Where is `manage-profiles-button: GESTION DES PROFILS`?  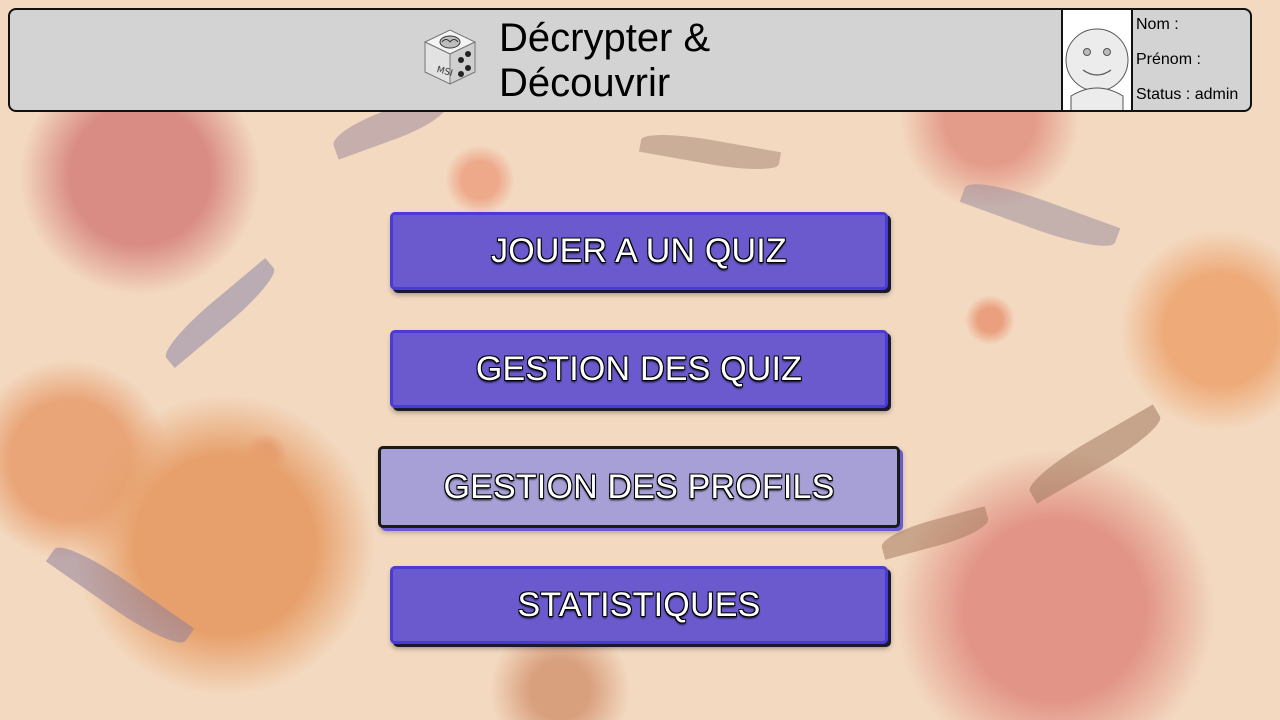
manage-profiles-button: GESTION DES PROFILS is located at coordinates (639, 487).